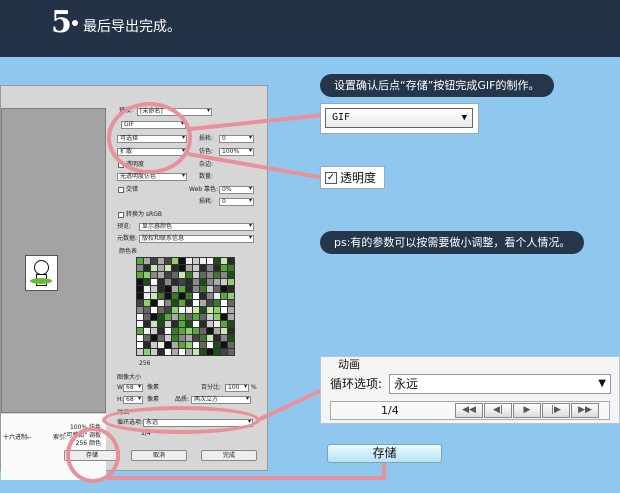  Describe the element at coordinates (331, 178) in the screenshot. I see `zoom-transparency-checkbox: ✓` at that location.